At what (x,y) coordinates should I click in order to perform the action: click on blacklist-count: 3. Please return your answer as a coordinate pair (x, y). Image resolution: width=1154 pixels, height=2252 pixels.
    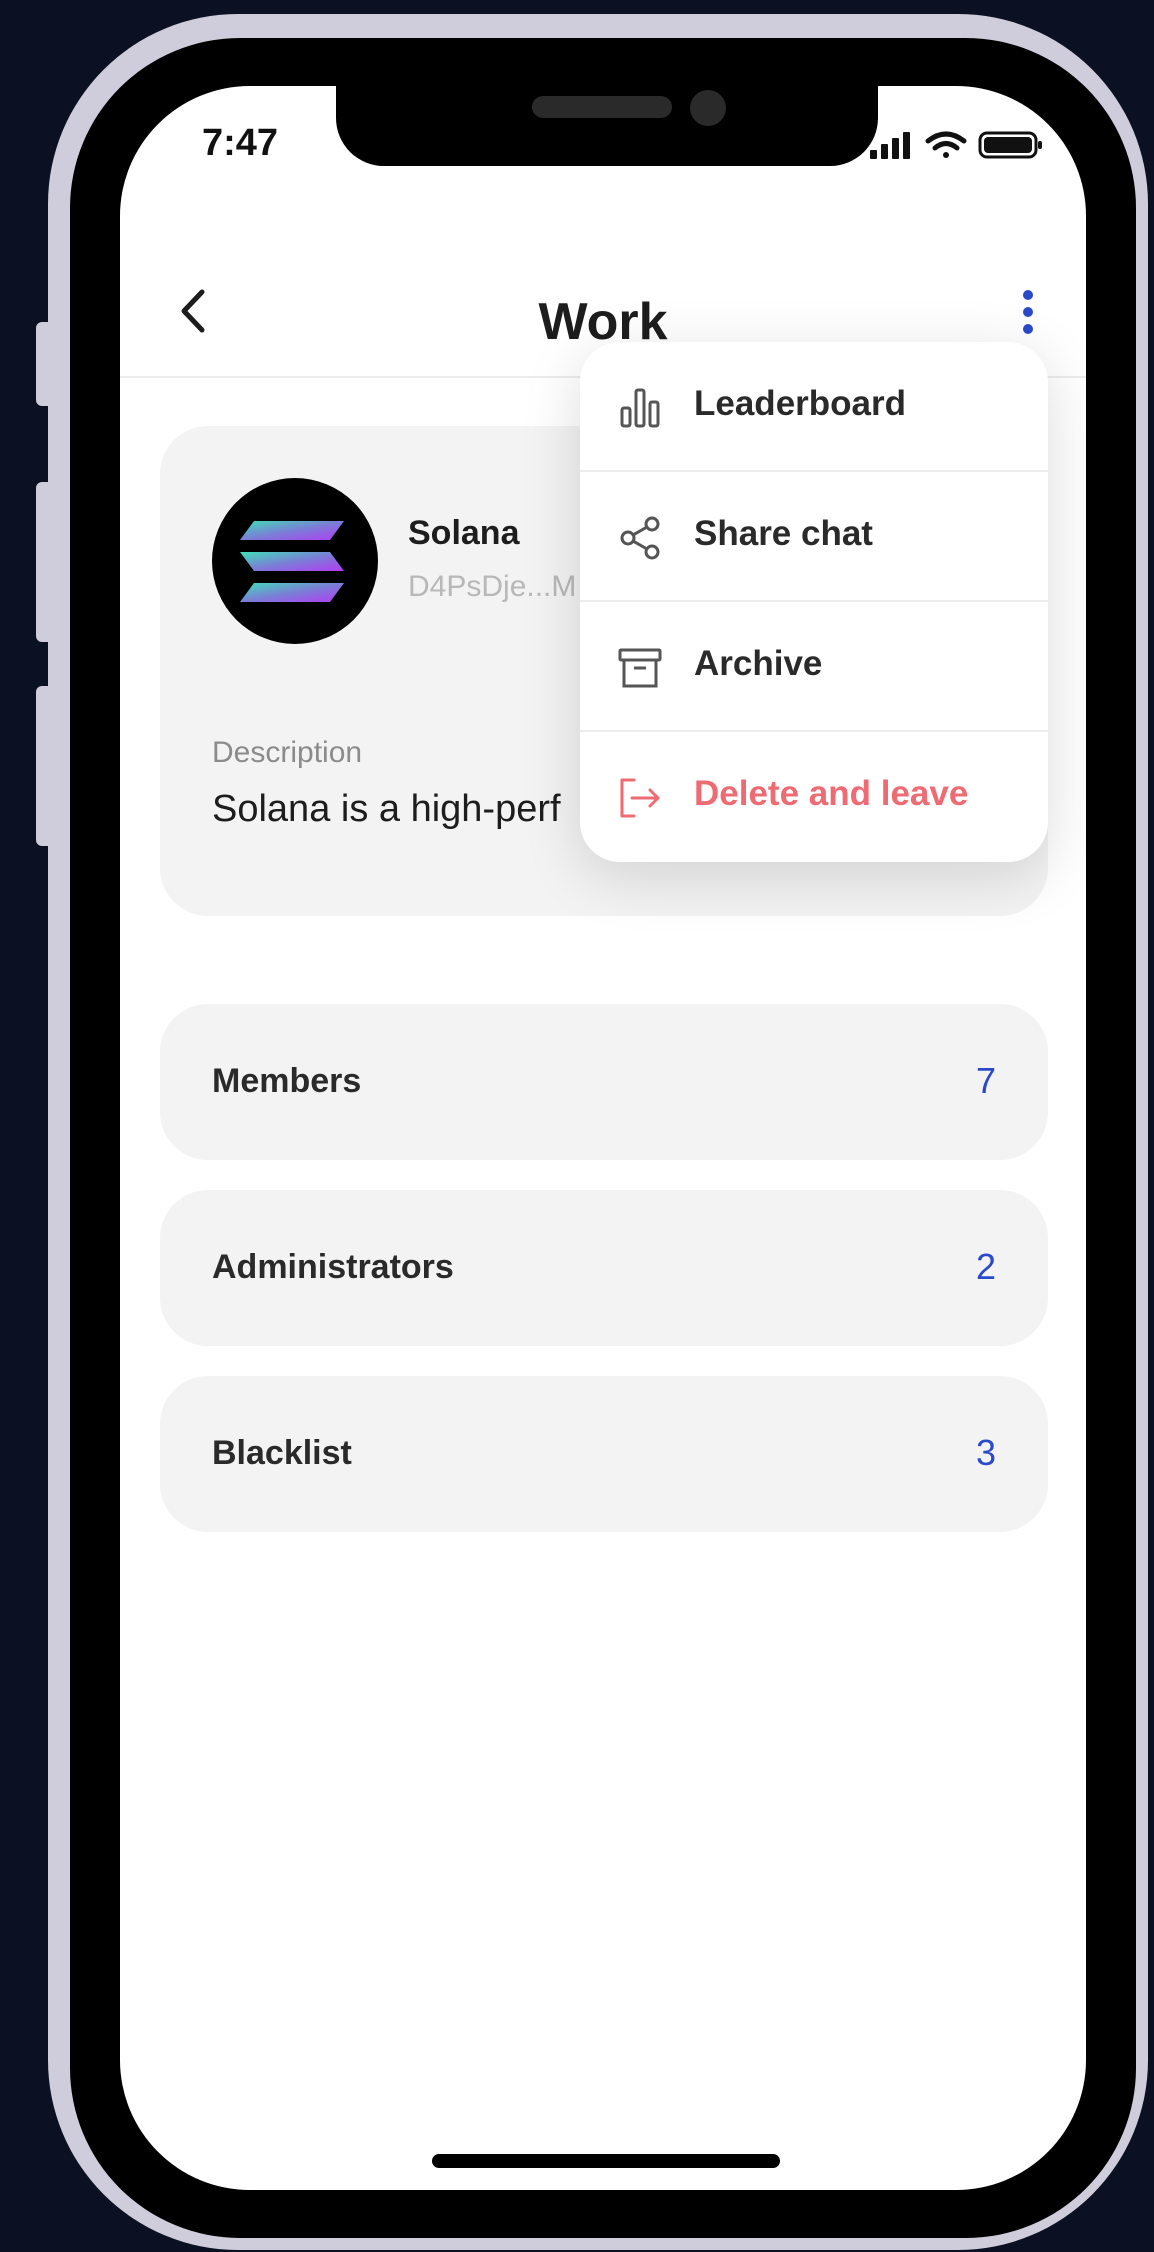
    Looking at the image, I should click on (985, 1452).